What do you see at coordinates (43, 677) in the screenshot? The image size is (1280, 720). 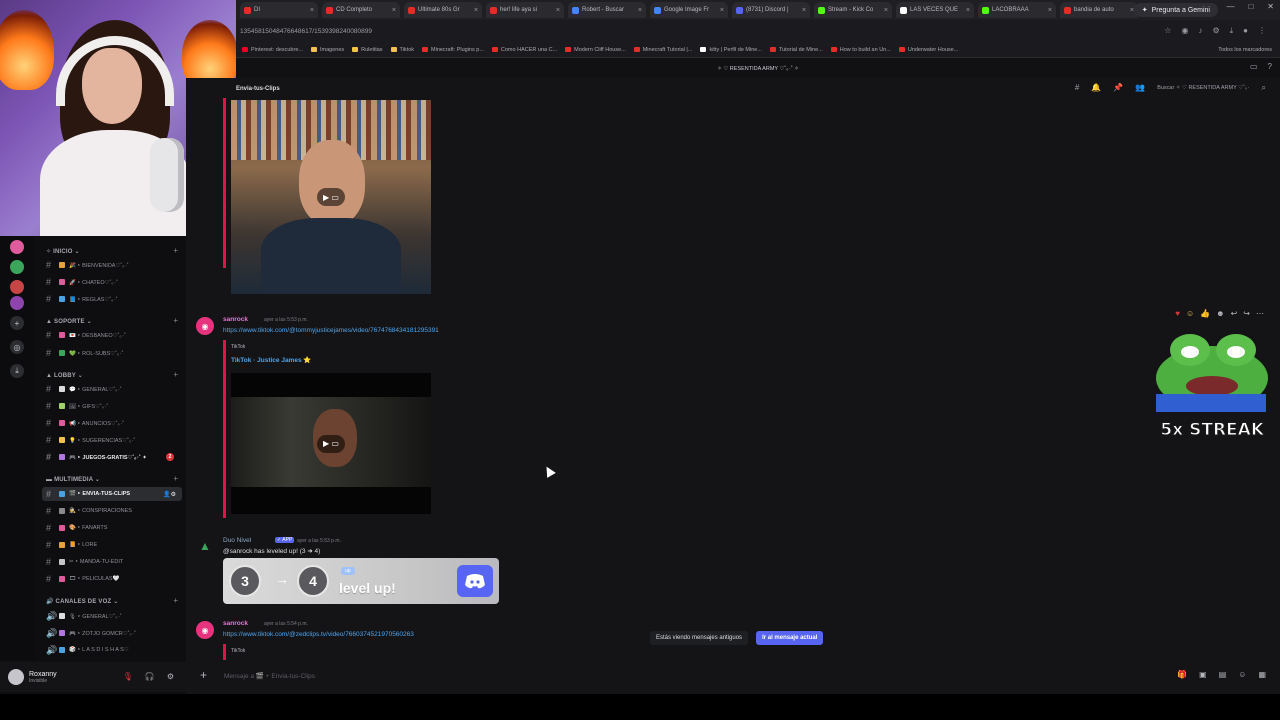 I see `user-info: Roxanny Invisible` at bounding box center [43, 677].